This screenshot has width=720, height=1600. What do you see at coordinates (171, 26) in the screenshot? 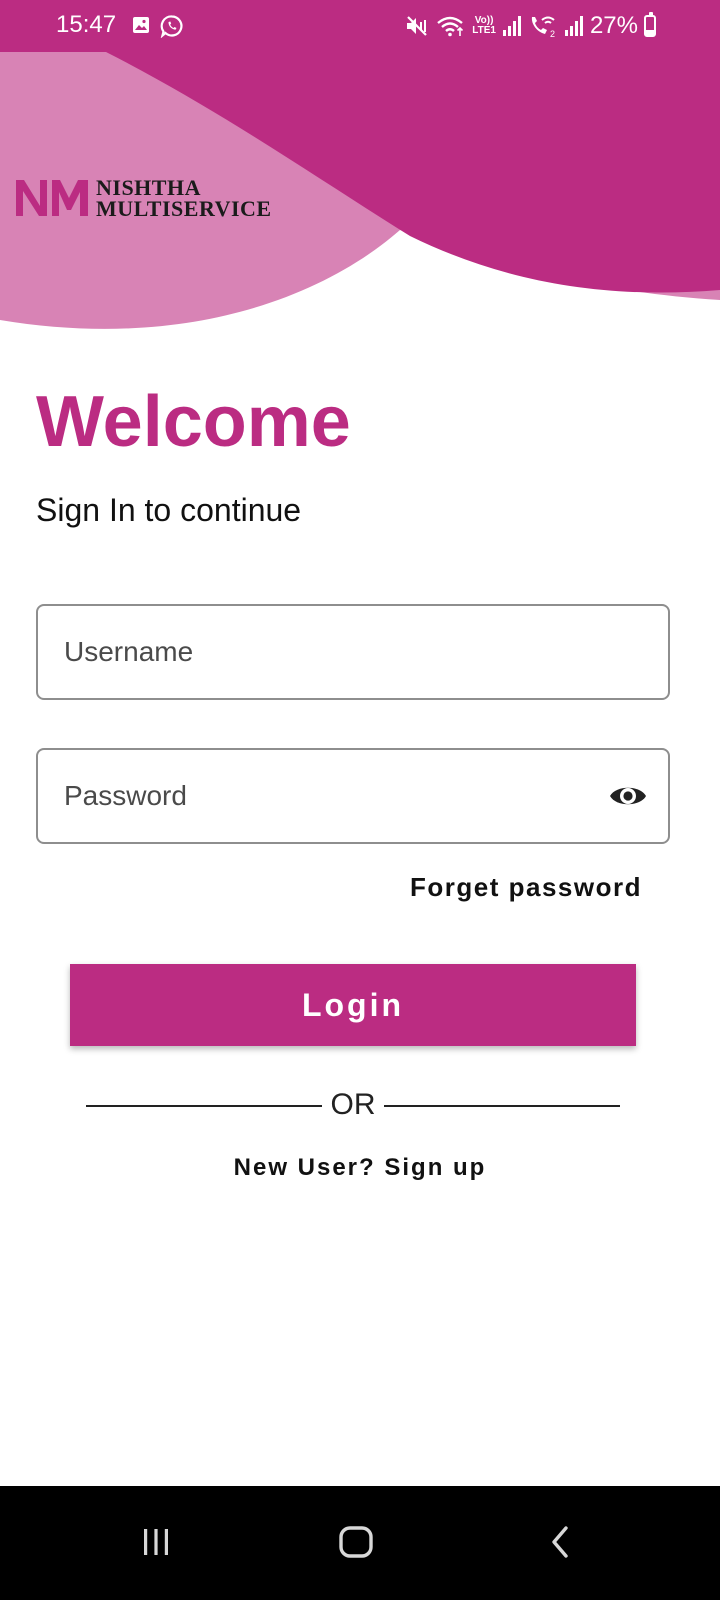
I see `whatsapp-icon` at bounding box center [171, 26].